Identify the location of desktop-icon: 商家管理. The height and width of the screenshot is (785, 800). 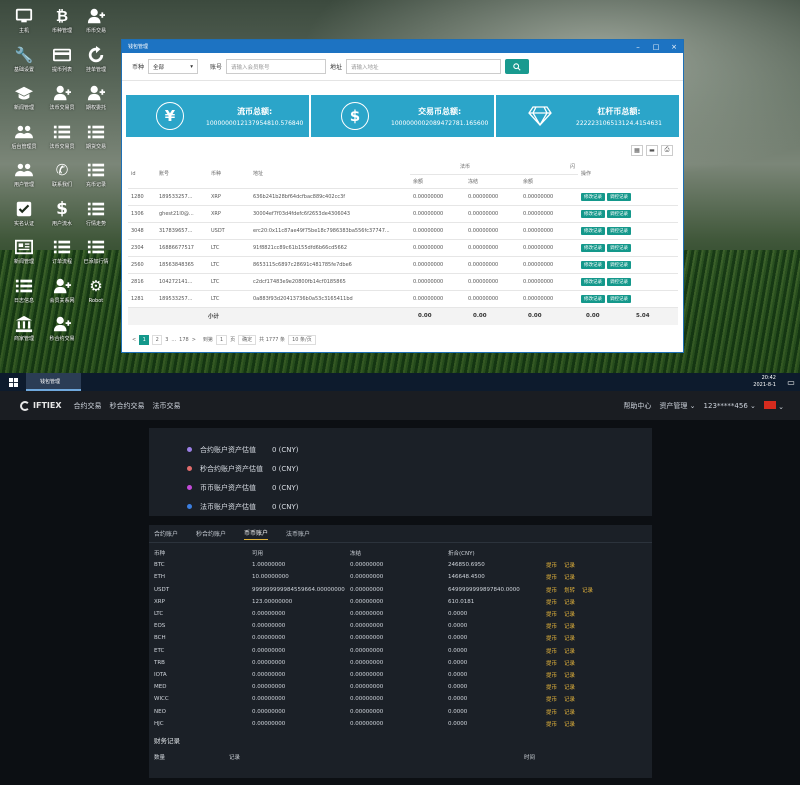
(24, 334).